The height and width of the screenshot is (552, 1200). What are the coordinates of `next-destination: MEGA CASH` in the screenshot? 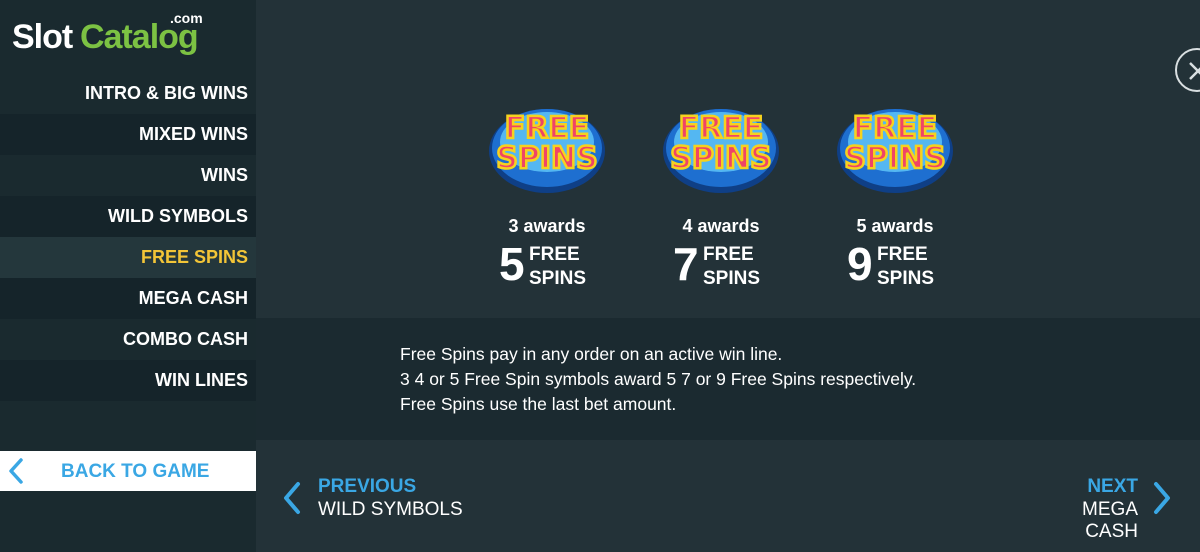 It's located at (1110, 520).